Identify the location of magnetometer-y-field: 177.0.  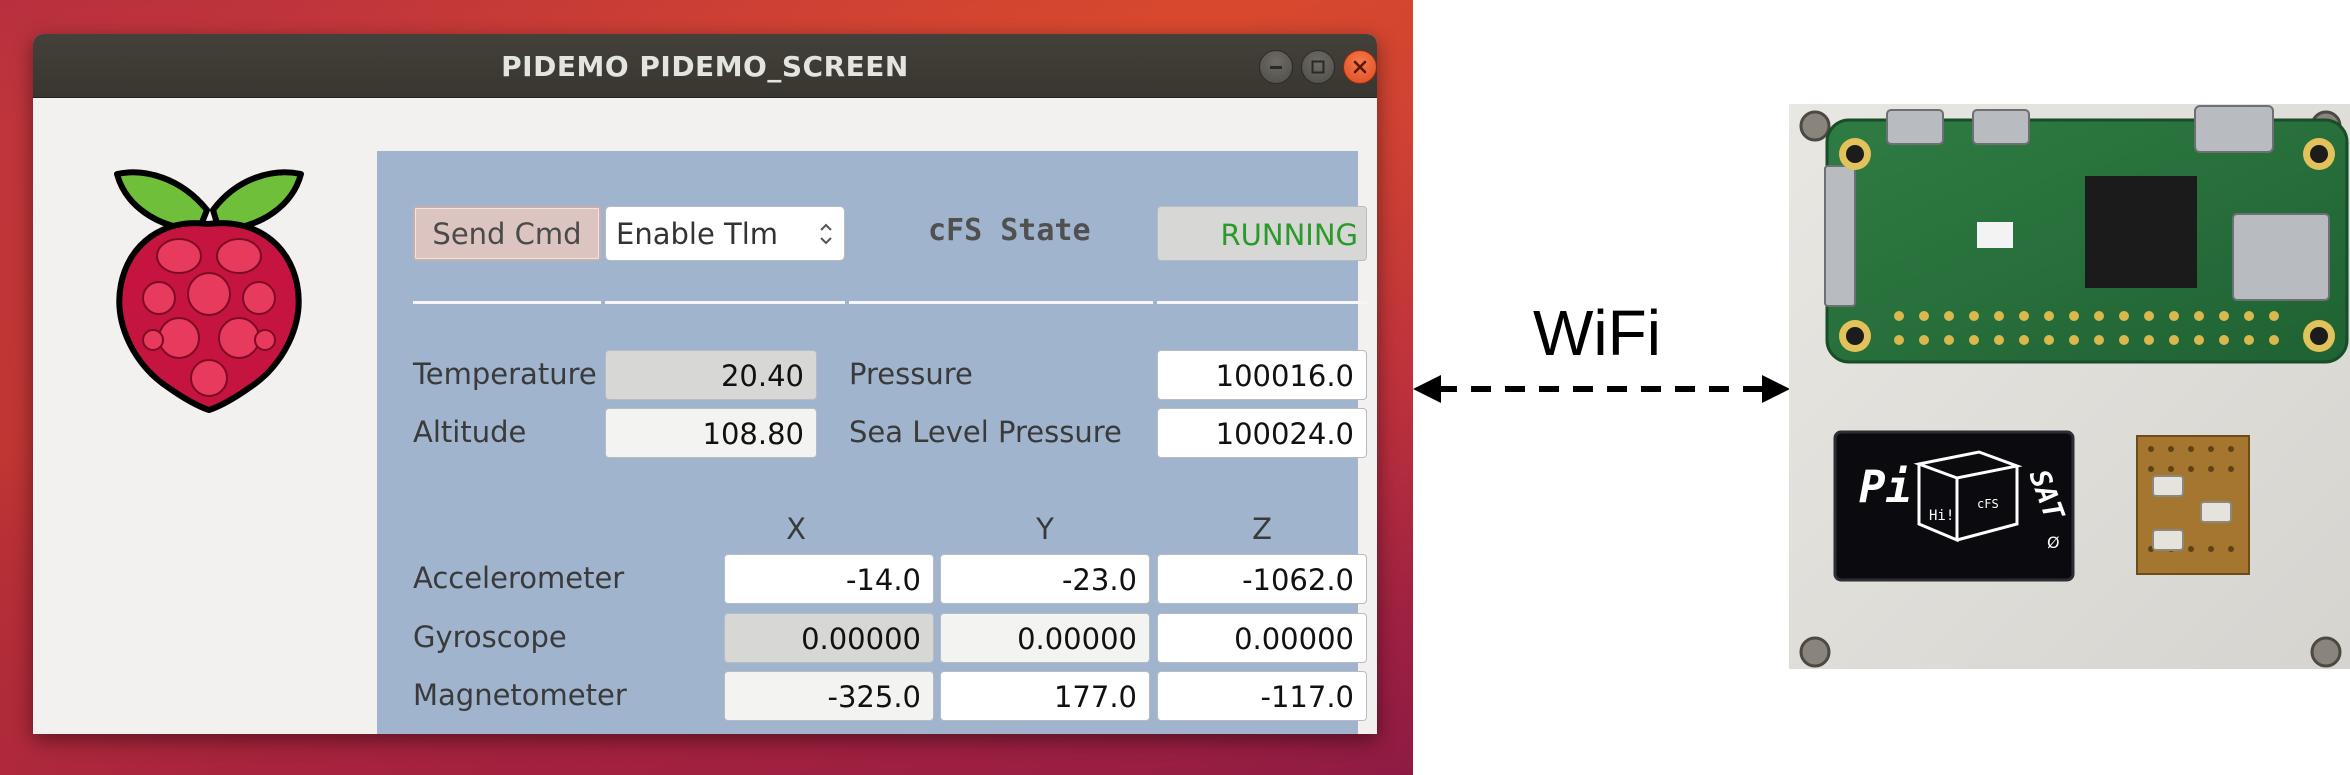
(1045, 696).